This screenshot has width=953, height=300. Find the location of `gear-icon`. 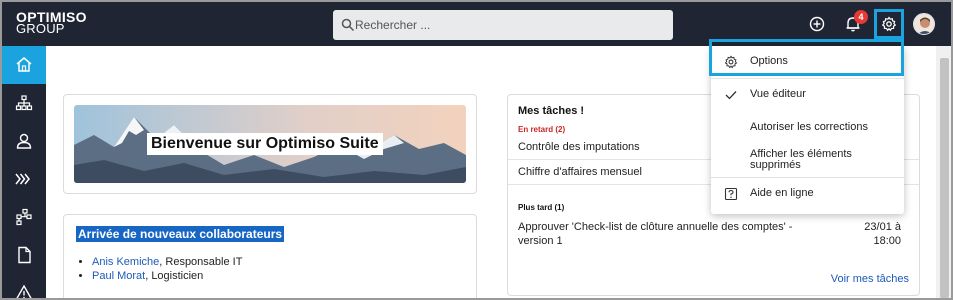

gear-icon is located at coordinates (889, 24).